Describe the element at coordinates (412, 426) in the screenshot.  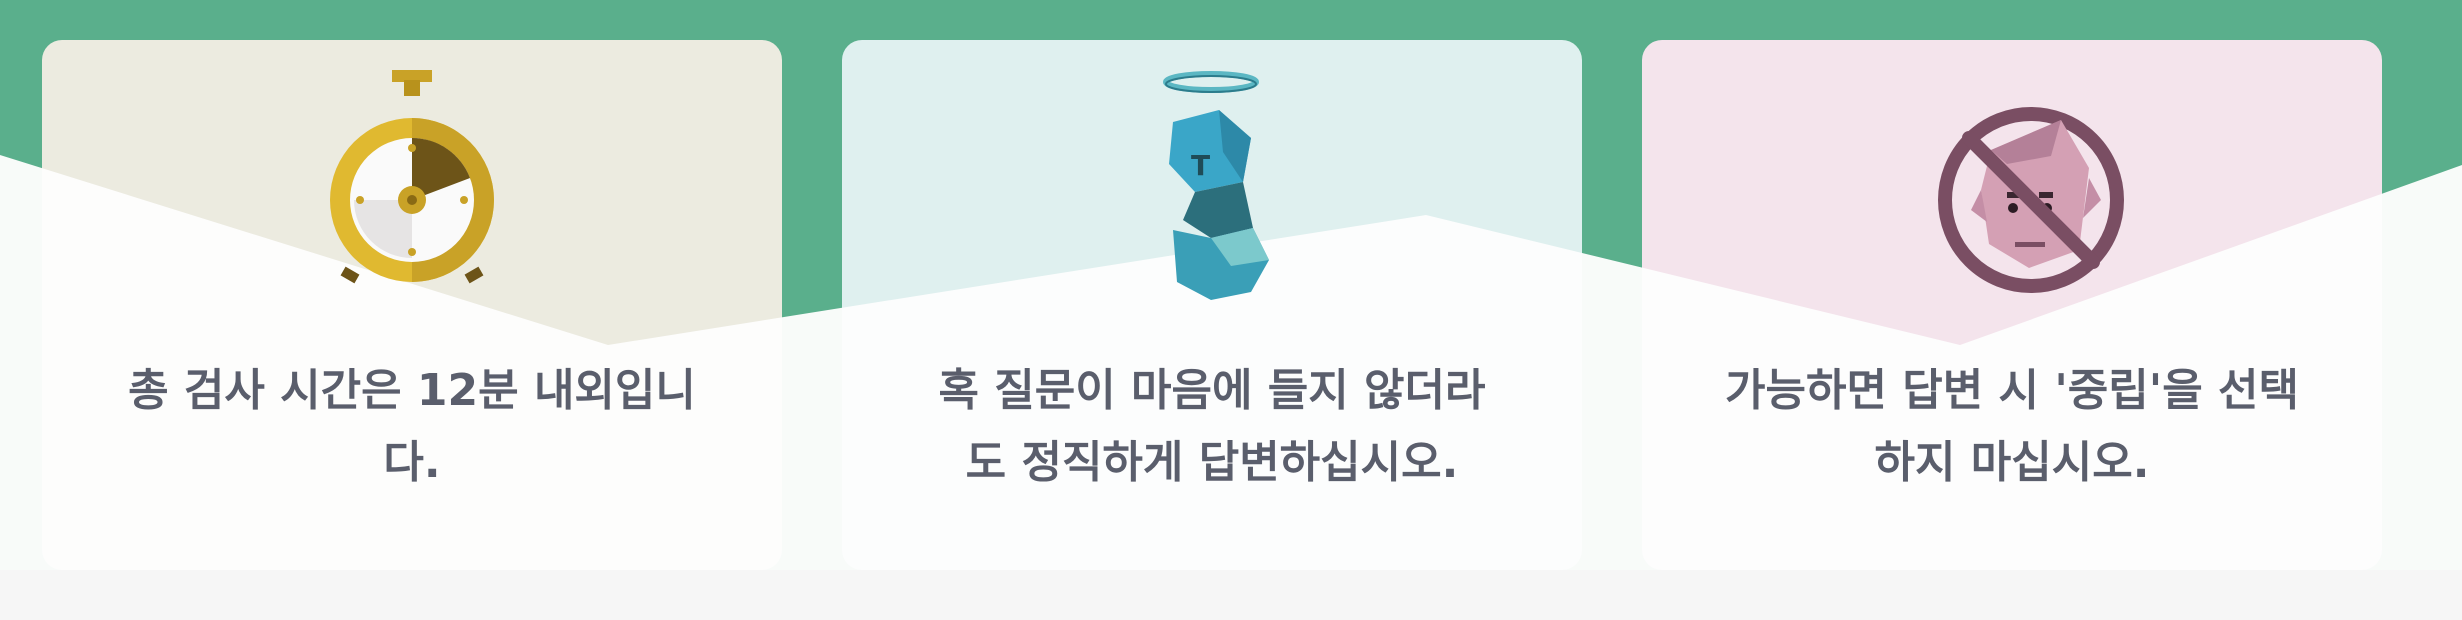
I see `card-text-time: 총 검사 시간은 12분 내외입니다.` at that location.